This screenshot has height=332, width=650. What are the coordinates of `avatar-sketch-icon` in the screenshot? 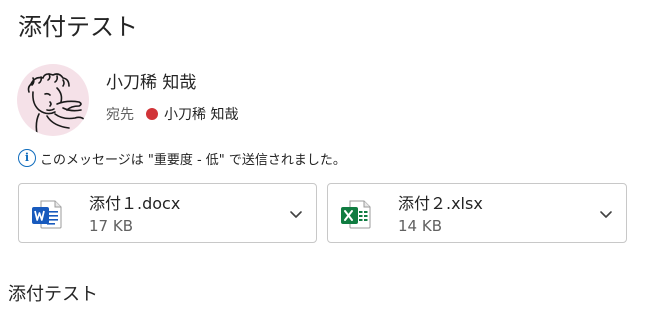 It's located at (56, 104).